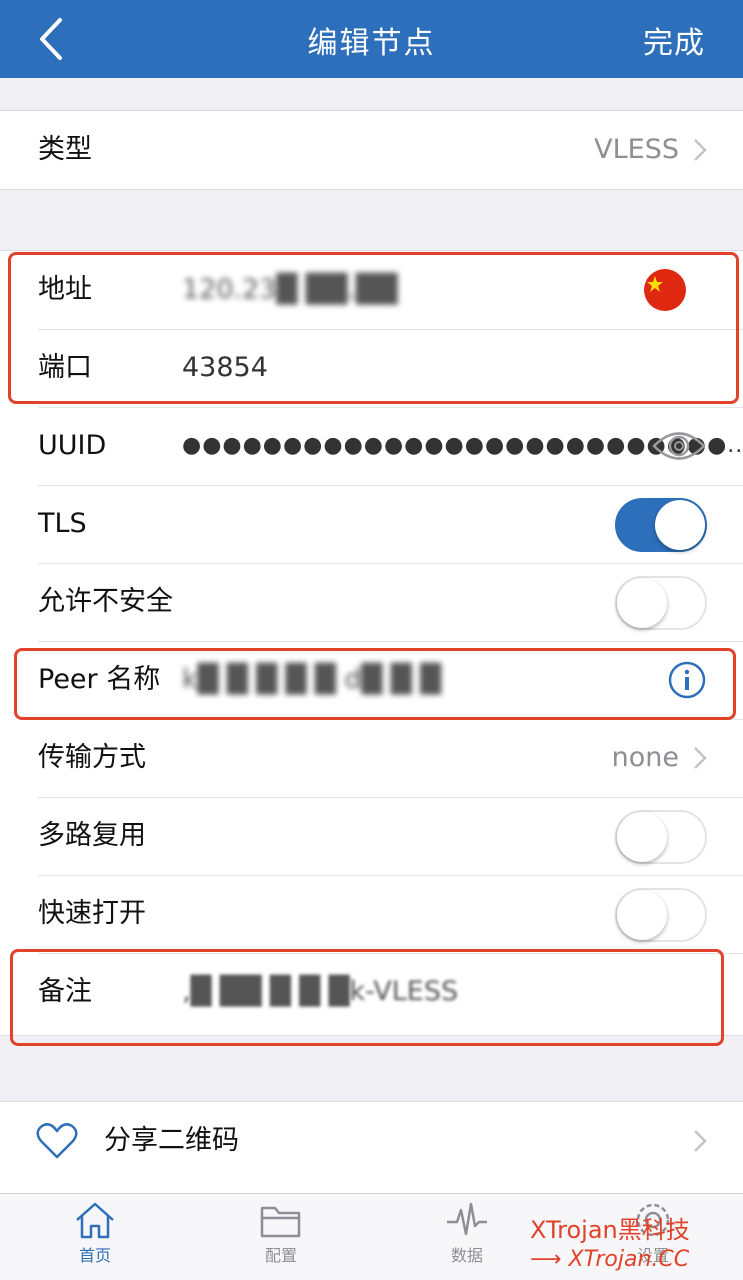 The width and height of the screenshot is (743, 1280). Describe the element at coordinates (371, 914) in the screenshot. I see `fast-open-row: 快速打开` at that location.